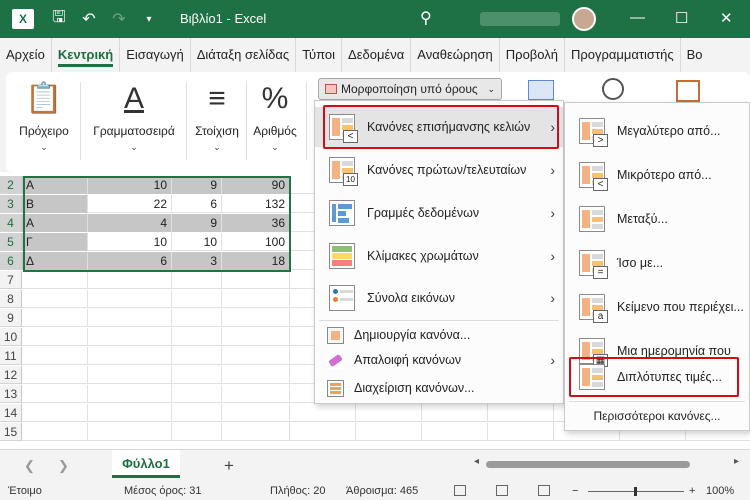  What do you see at coordinates (613, 89) in the screenshot?
I see `find-select-icon` at bounding box center [613, 89].